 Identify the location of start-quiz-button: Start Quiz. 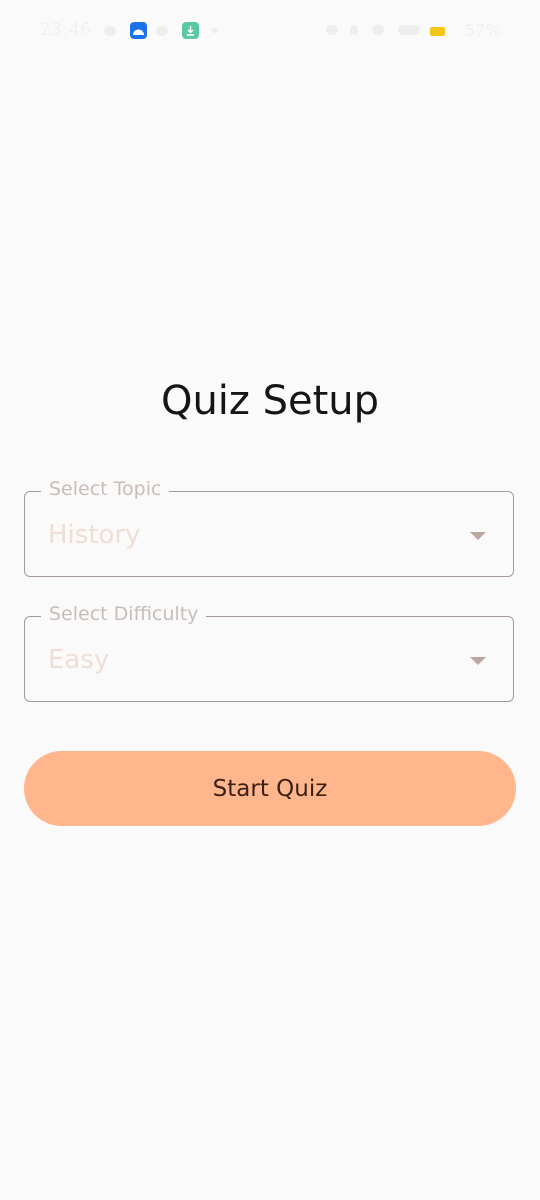
(270, 788).